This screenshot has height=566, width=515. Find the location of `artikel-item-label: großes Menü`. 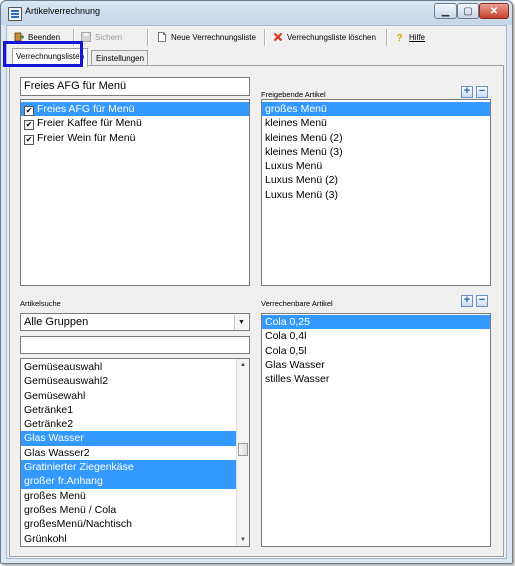

artikel-item-label: großes Menü is located at coordinates (55, 495).